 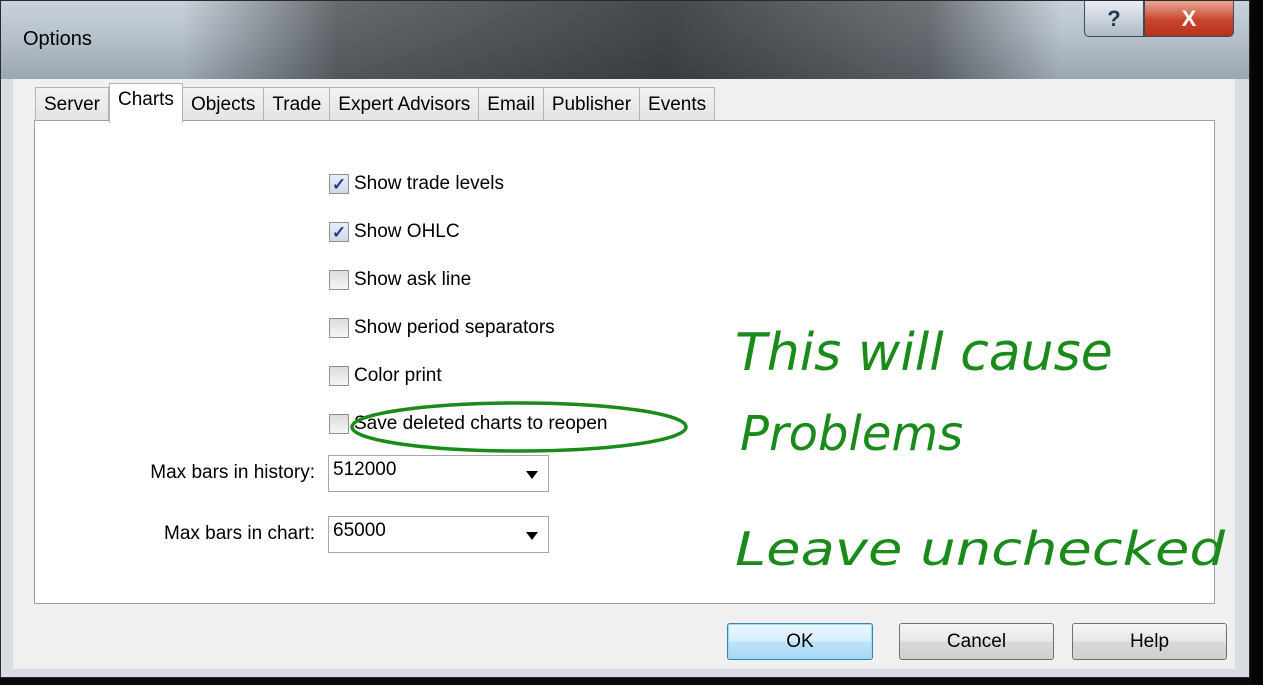 What do you see at coordinates (359, 530) in the screenshot?
I see `max-bars-chart-value: 65000` at bounding box center [359, 530].